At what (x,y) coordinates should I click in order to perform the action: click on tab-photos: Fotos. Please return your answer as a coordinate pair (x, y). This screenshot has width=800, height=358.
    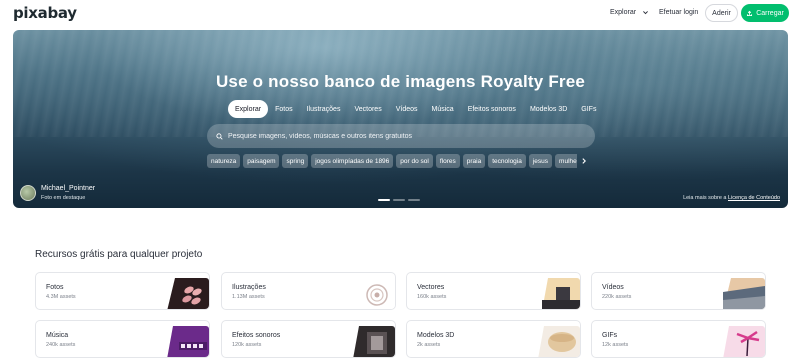
    Looking at the image, I should click on (284, 109).